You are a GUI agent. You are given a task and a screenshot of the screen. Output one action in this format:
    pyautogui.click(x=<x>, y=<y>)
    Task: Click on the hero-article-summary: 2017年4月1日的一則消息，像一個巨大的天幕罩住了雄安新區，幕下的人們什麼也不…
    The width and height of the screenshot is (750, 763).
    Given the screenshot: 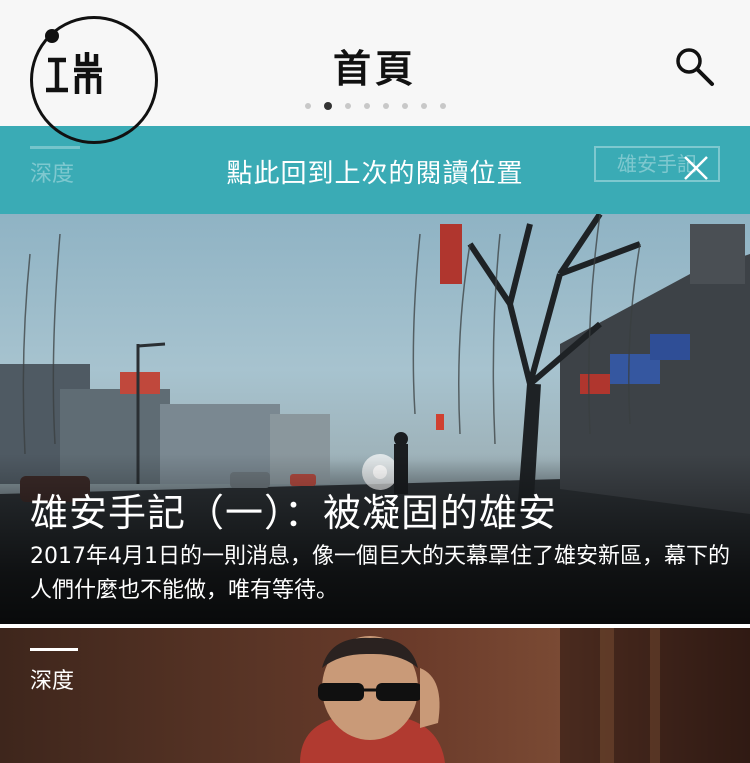 What is the action you would take?
    pyautogui.click(x=380, y=573)
    